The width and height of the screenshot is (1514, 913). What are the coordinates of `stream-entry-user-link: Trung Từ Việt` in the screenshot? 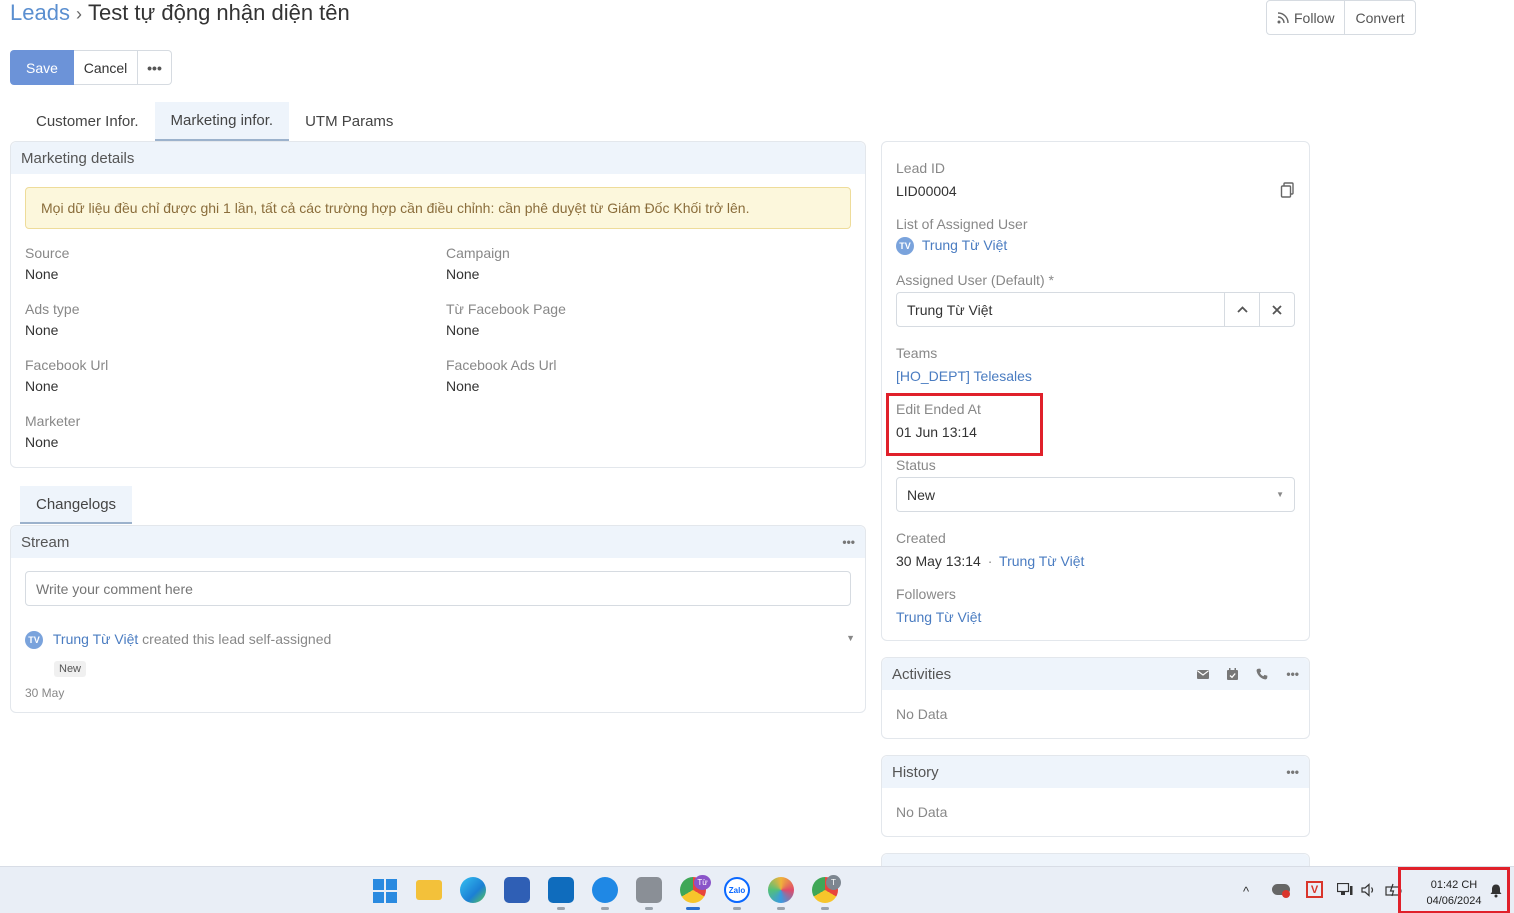 It's located at (95, 639).